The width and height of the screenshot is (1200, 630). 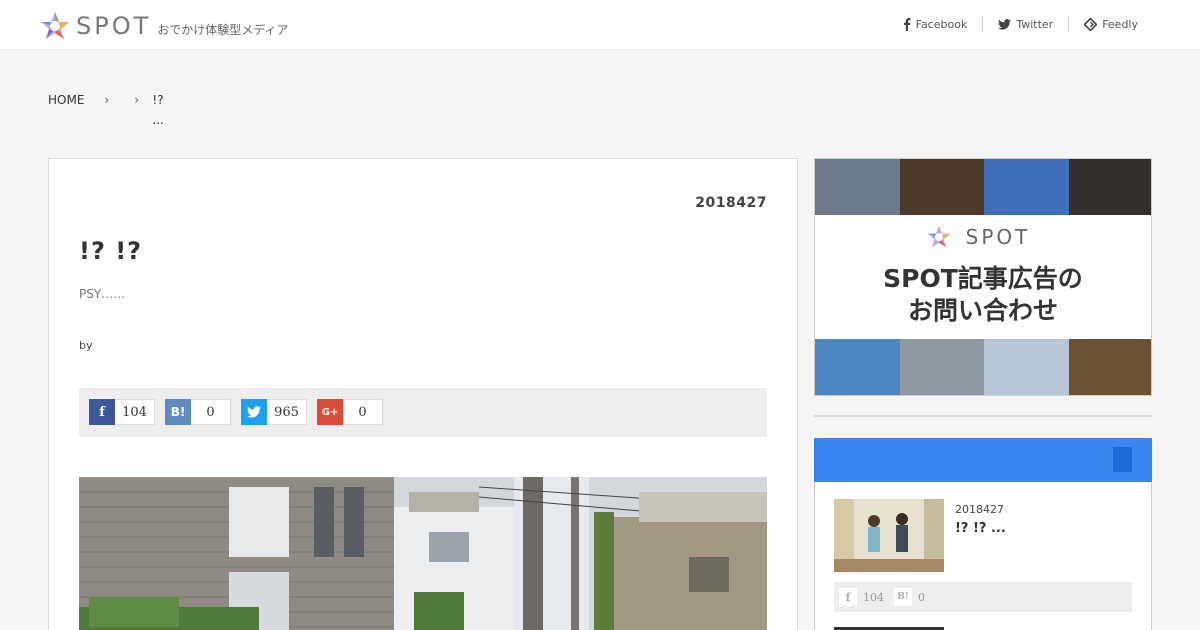 I want to click on sidebar-divider, so click(x=983, y=416).